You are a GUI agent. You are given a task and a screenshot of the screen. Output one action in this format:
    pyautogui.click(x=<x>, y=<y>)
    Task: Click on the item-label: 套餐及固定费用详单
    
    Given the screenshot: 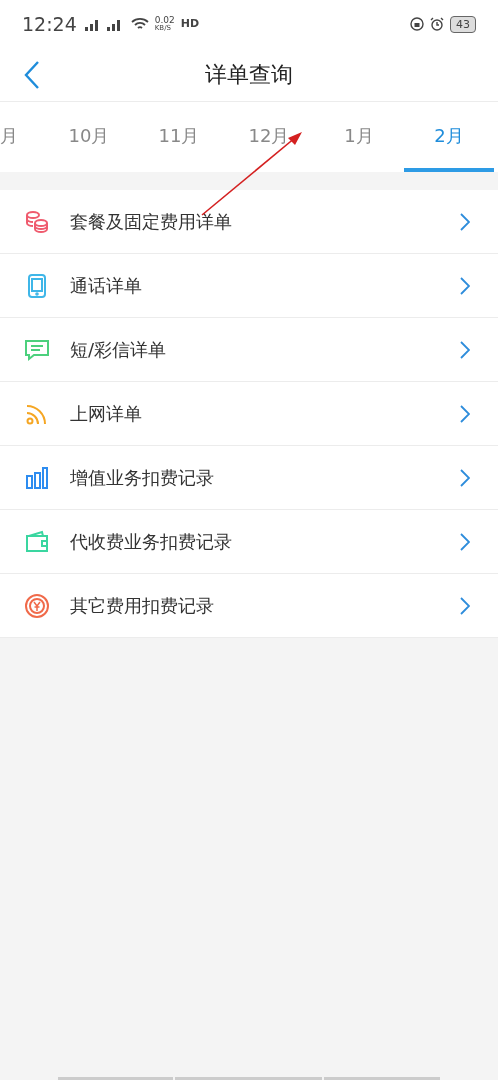 What is the action you would take?
    pyautogui.click(x=151, y=222)
    